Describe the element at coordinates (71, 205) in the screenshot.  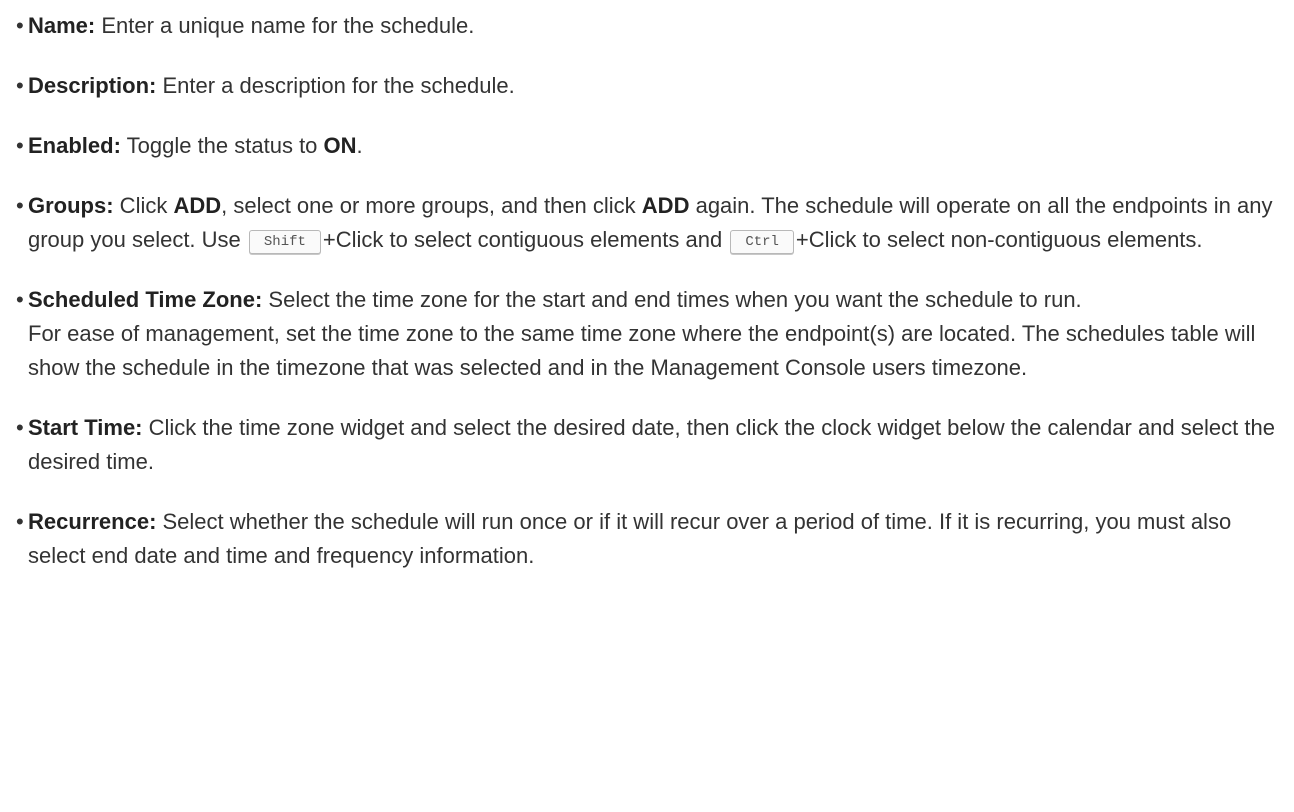
I see `term-groups: Groups:` at that location.